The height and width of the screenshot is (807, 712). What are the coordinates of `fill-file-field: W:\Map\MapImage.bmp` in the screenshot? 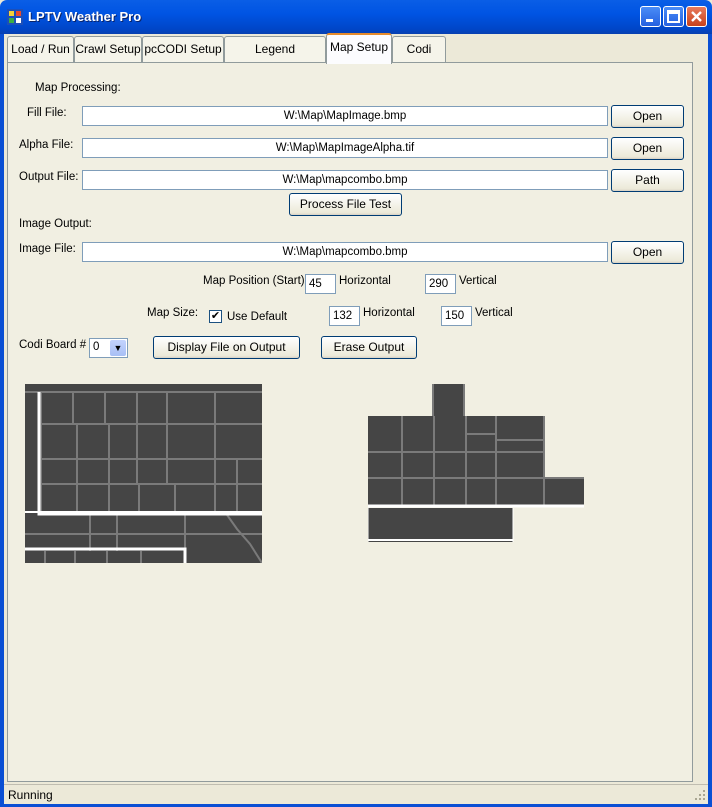 It's located at (345, 116).